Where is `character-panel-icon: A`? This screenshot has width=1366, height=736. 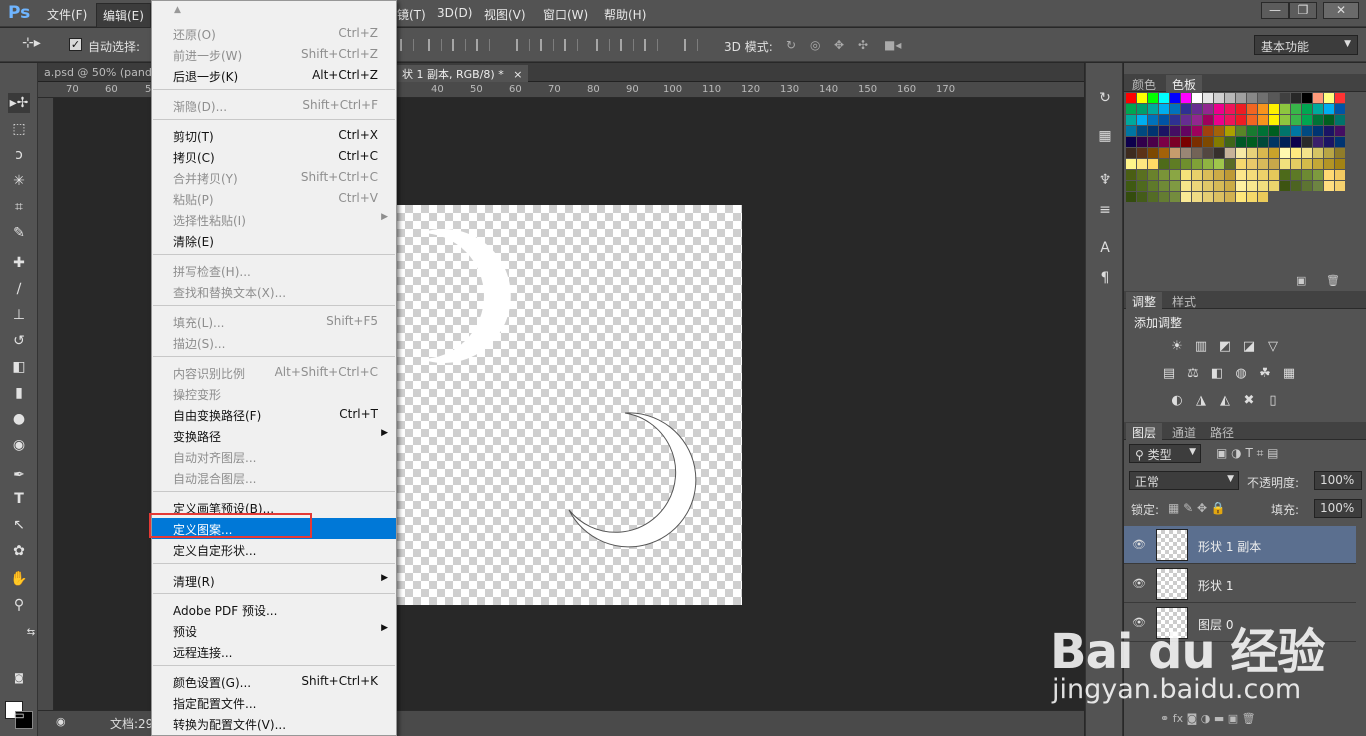
character-panel-icon: A is located at coordinates (1105, 248).